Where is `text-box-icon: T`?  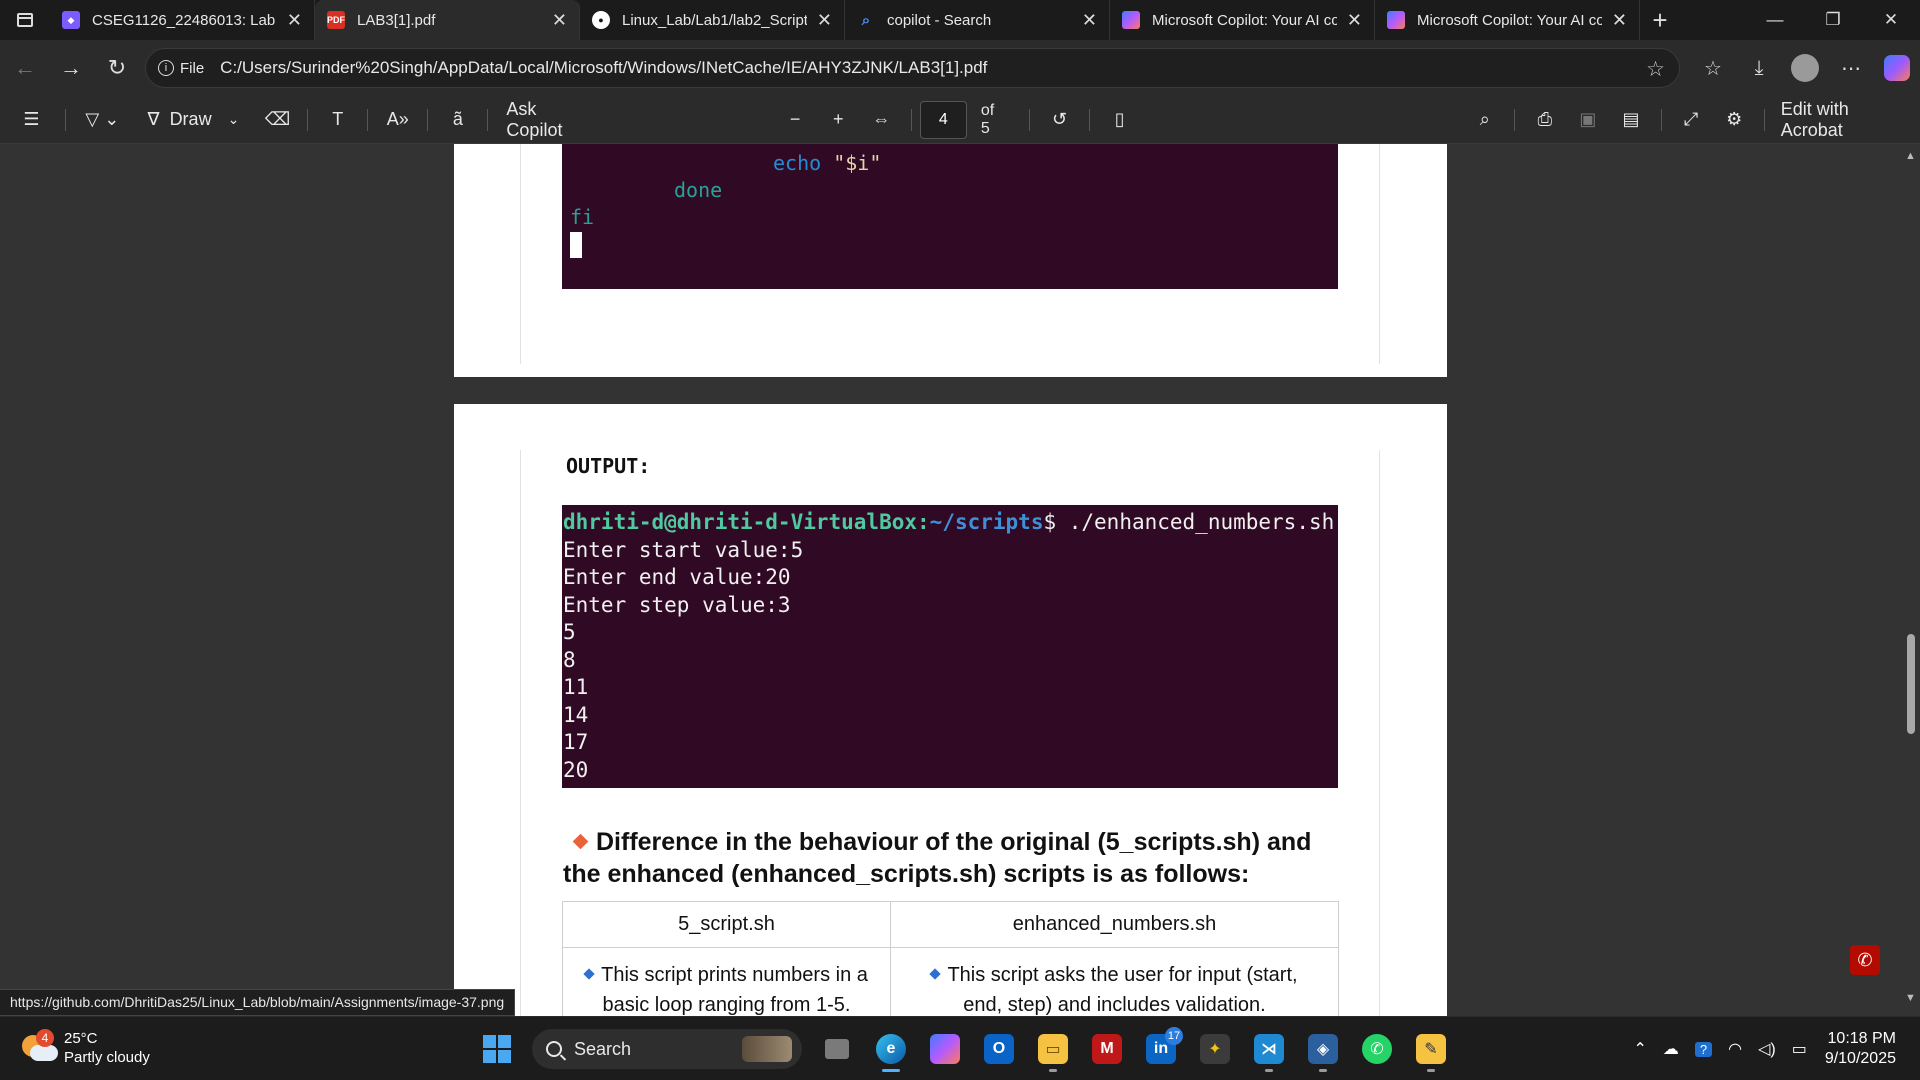
text-box-icon: T is located at coordinates (337, 120).